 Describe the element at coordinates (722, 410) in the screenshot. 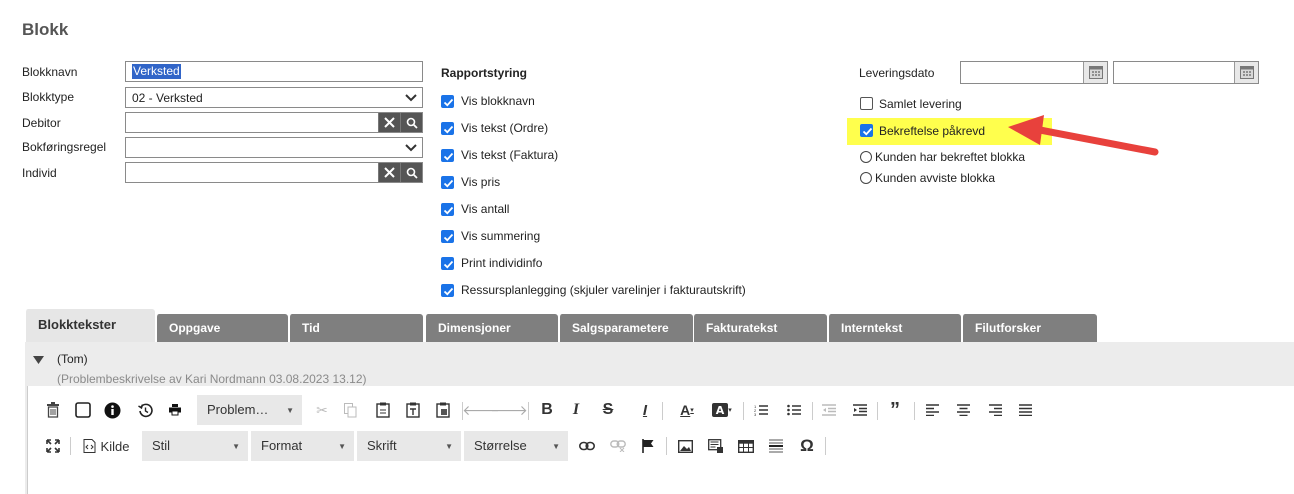

I see `background-color-icon: A ▾` at that location.